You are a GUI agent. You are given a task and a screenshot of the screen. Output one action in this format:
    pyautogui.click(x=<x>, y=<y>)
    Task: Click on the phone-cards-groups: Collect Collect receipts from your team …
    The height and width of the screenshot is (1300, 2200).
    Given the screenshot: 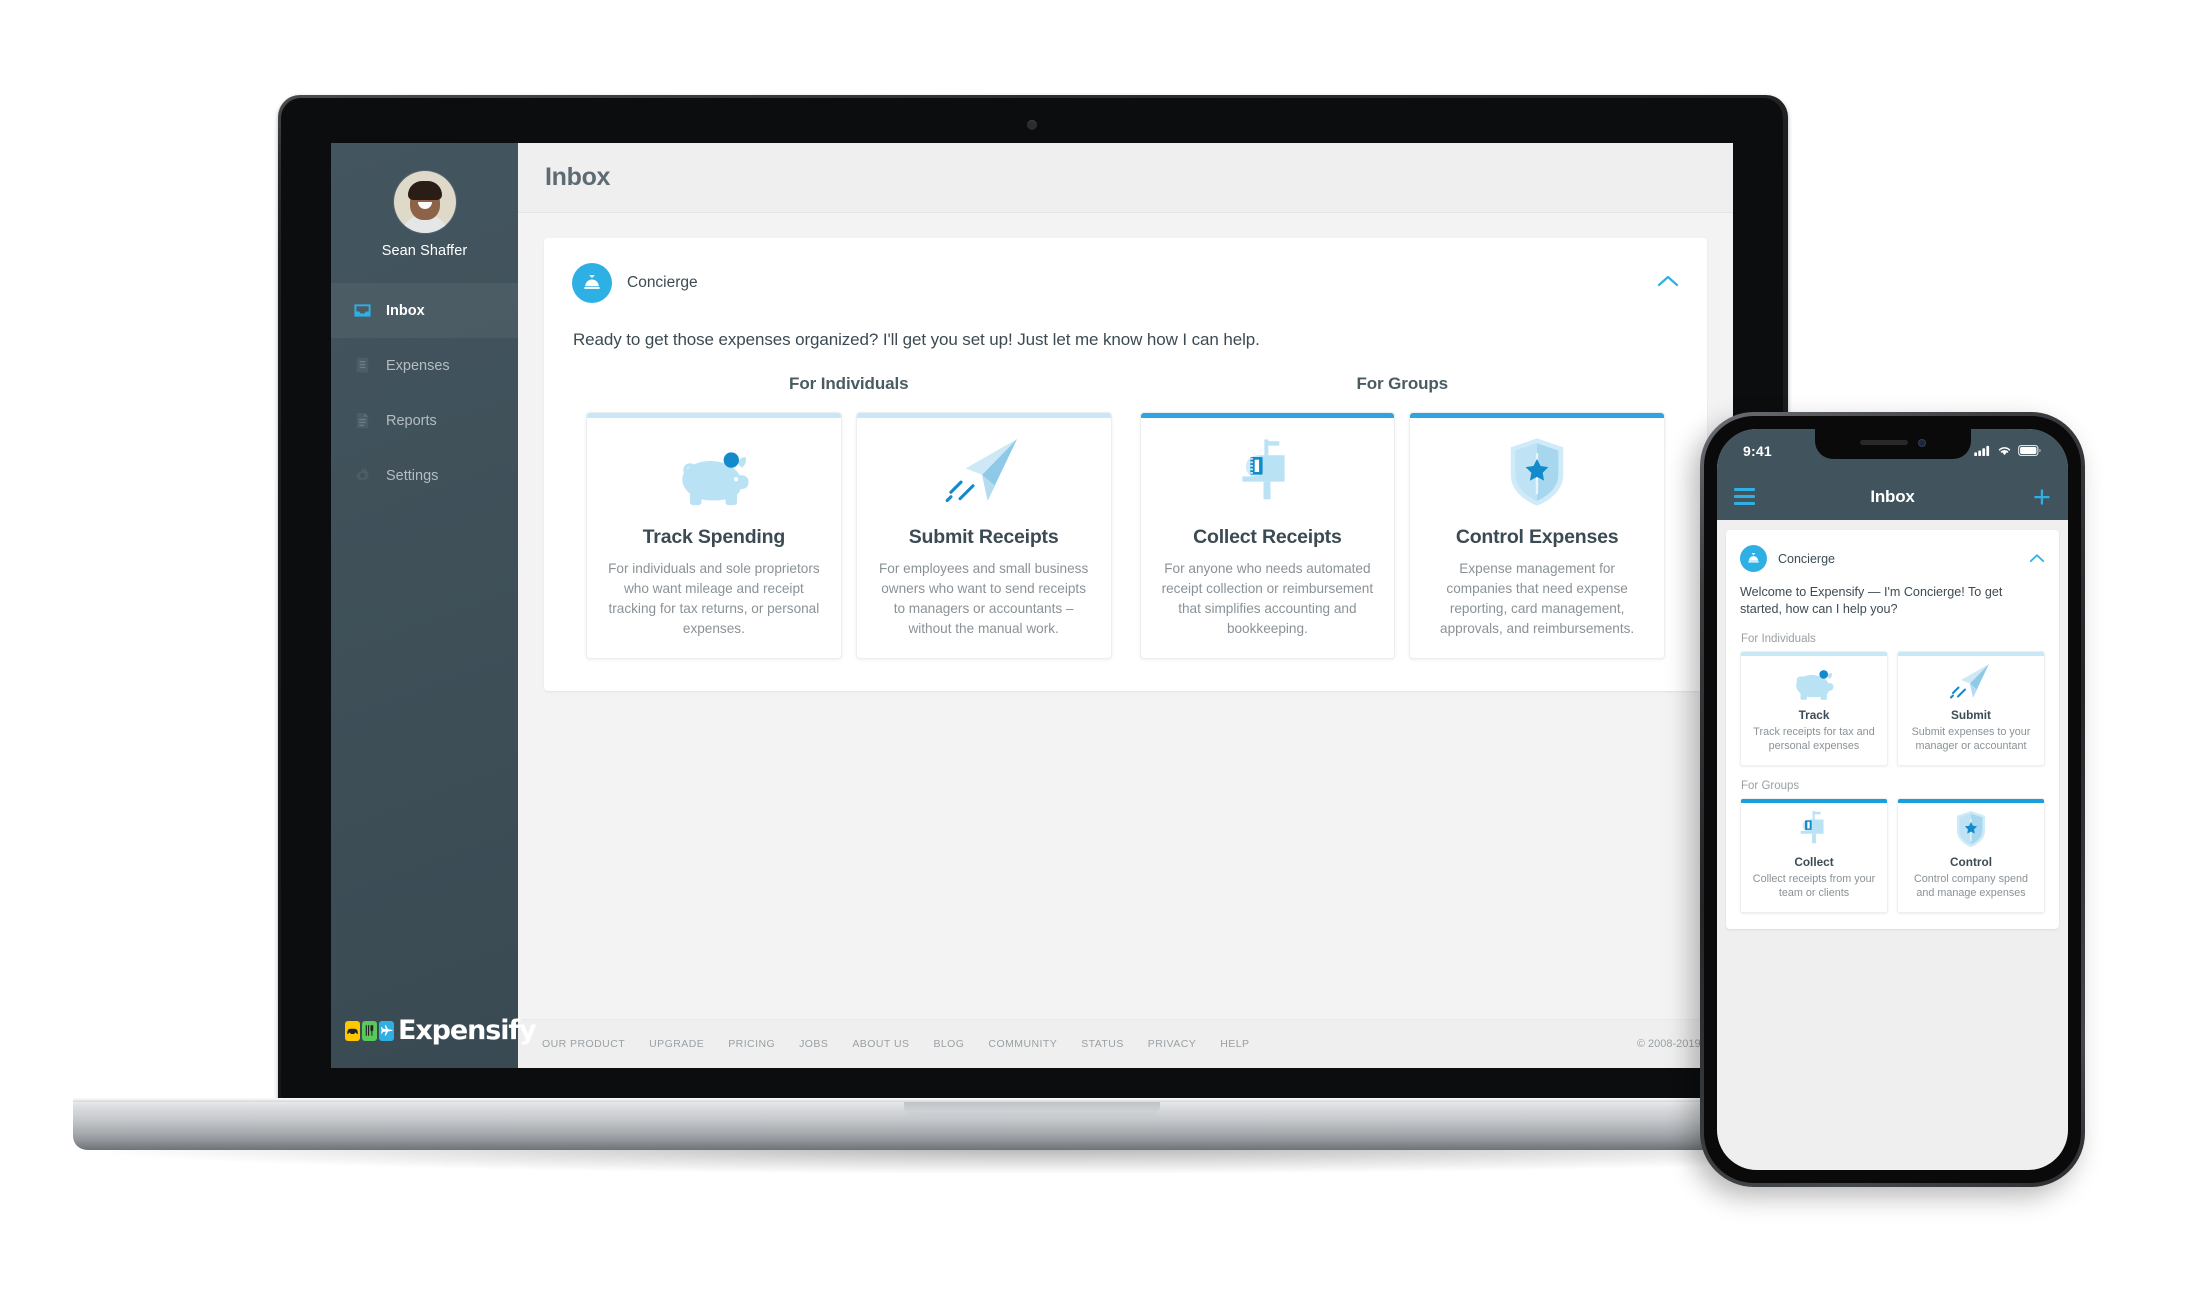 What is the action you would take?
    pyautogui.click(x=1892, y=855)
    